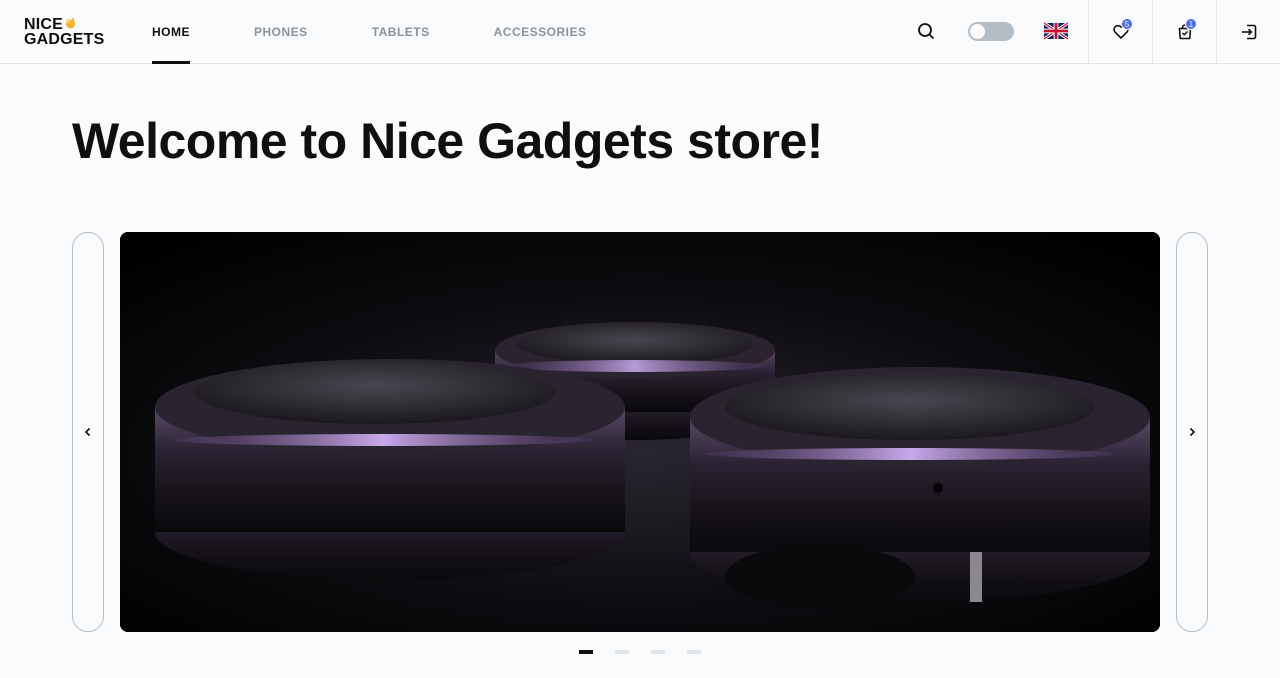 The image size is (1280, 678). I want to click on cart-button: 1, so click(1184, 31).